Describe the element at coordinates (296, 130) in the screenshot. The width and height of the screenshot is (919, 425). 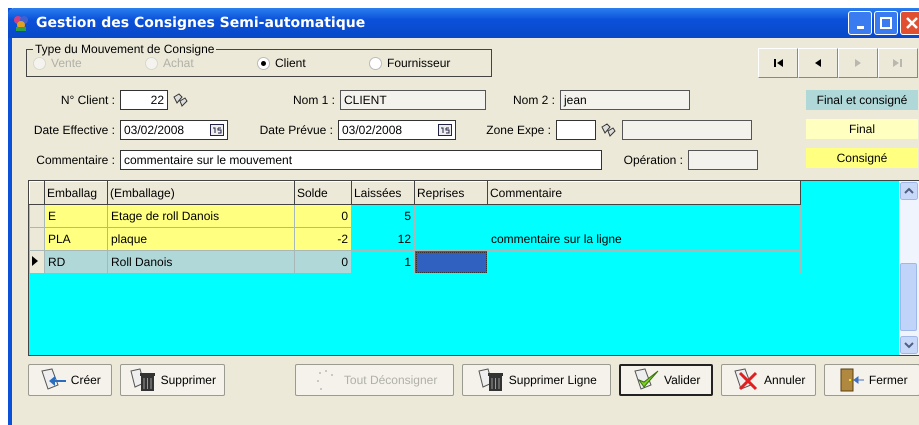
I see `field-label: Date Prévue :` at that location.